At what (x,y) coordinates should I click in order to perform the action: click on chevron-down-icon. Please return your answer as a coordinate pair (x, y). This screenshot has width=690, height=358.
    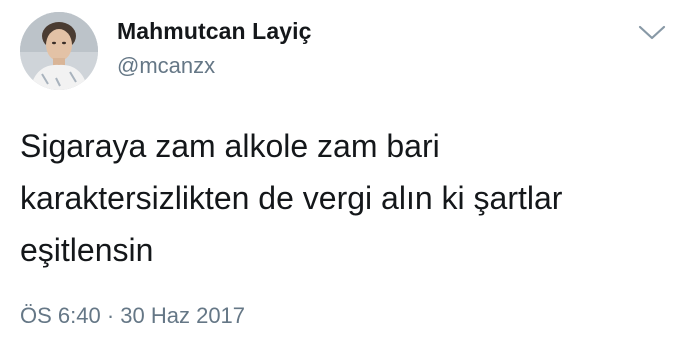
    Looking at the image, I should click on (652, 32).